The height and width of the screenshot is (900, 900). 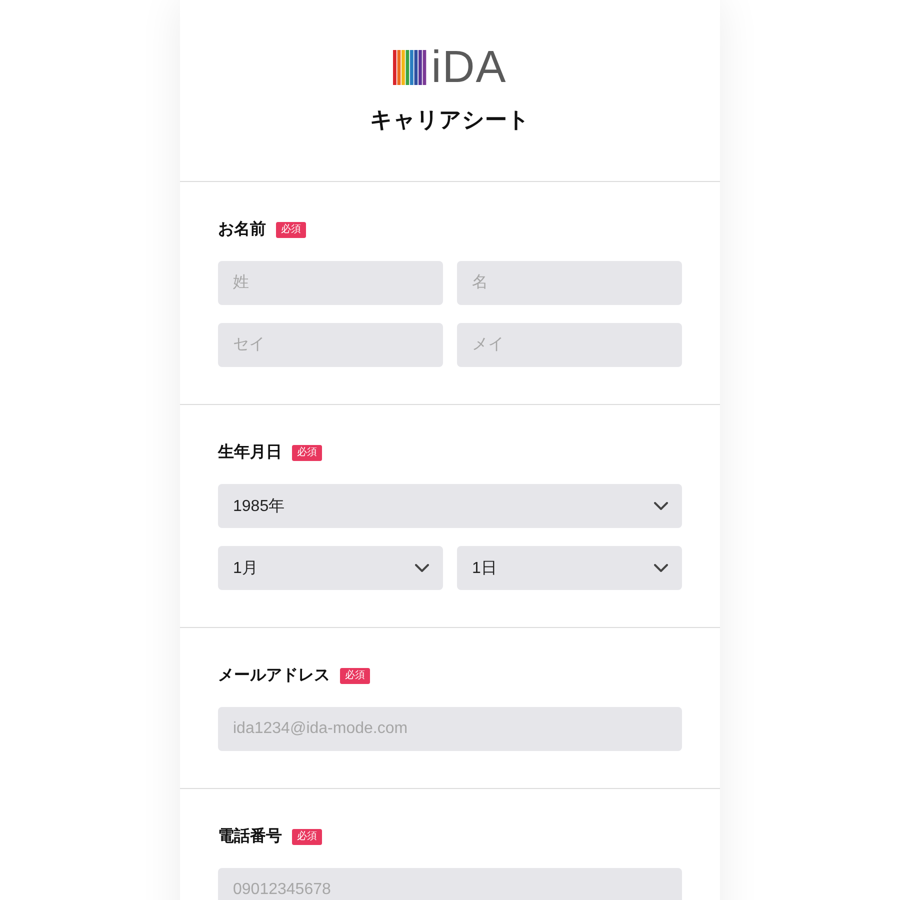 What do you see at coordinates (250, 453) in the screenshot?
I see `field-label: 生年月日` at bounding box center [250, 453].